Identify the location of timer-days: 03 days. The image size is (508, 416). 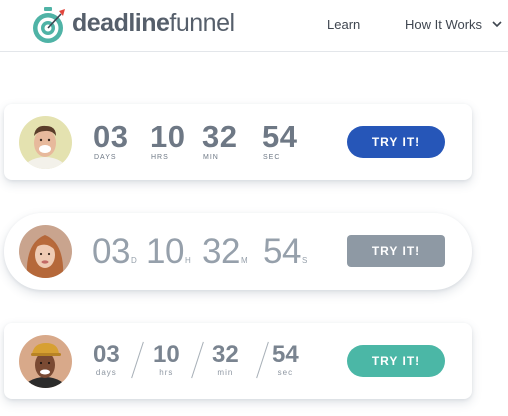
(106, 359).